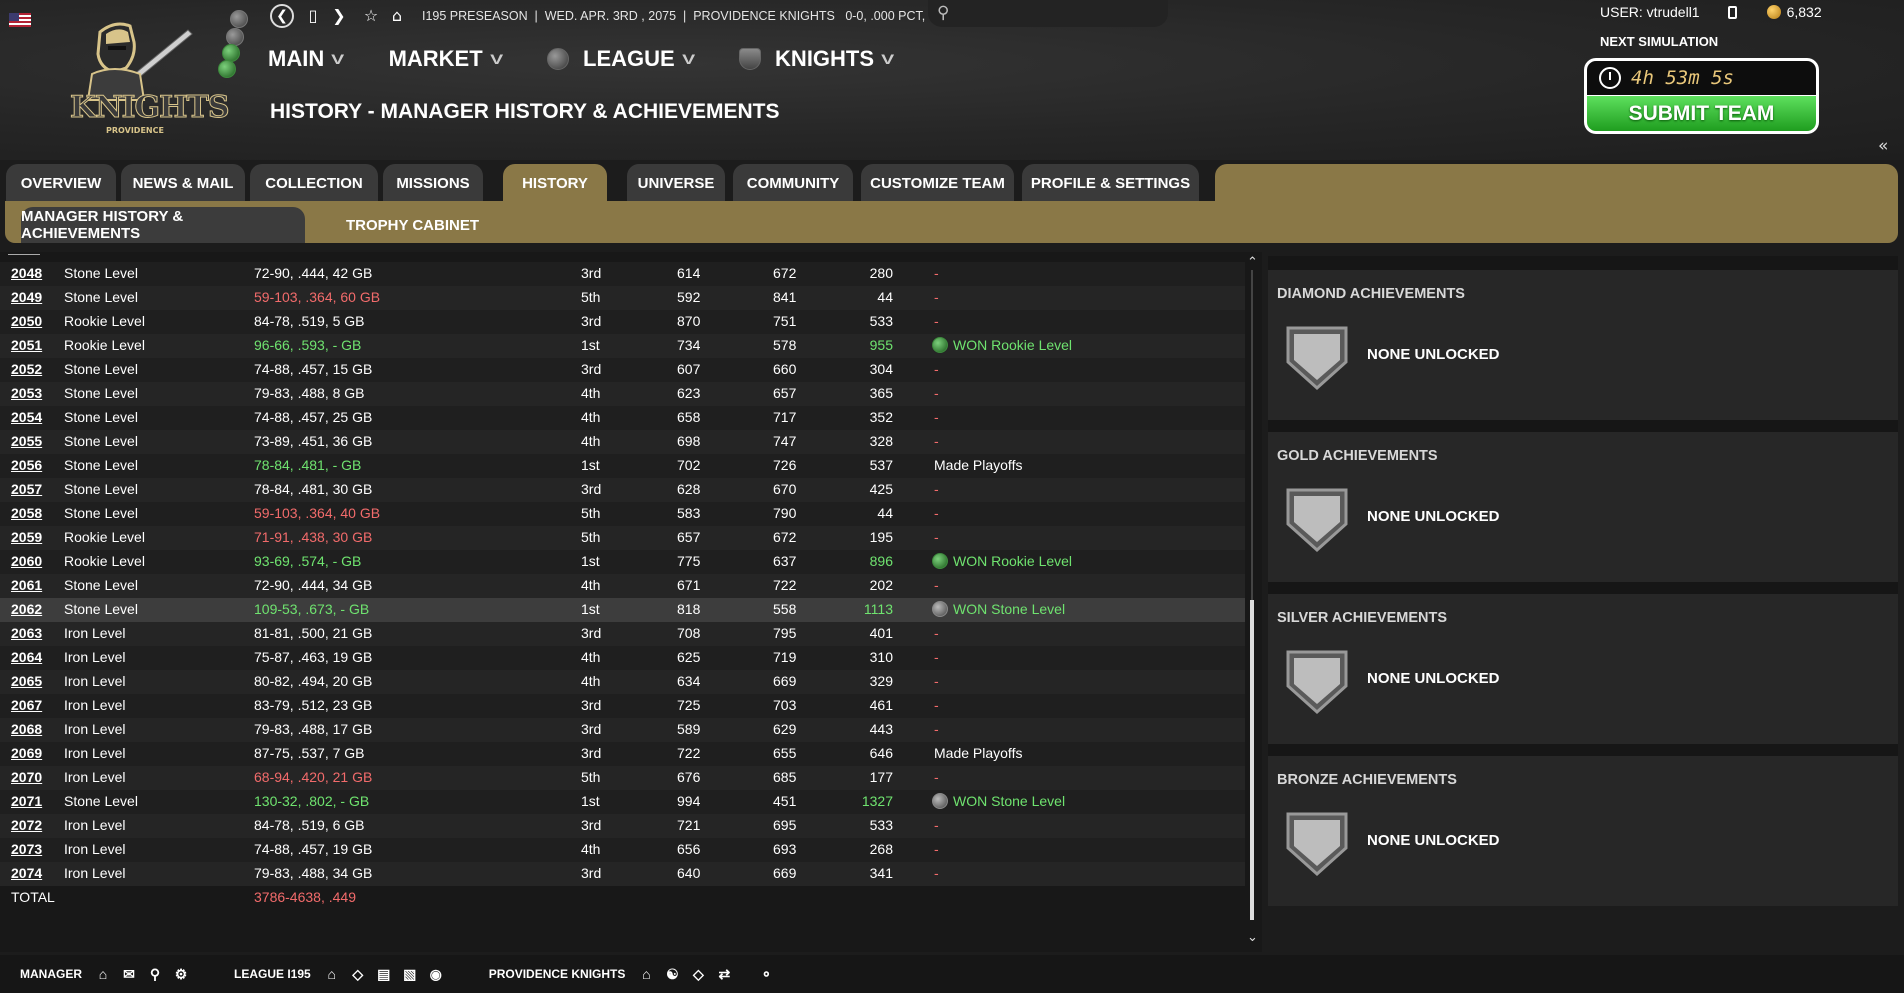 This screenshot has width=1904, height=993. I want to click on season-year-link: 2049, so click(26, 297).